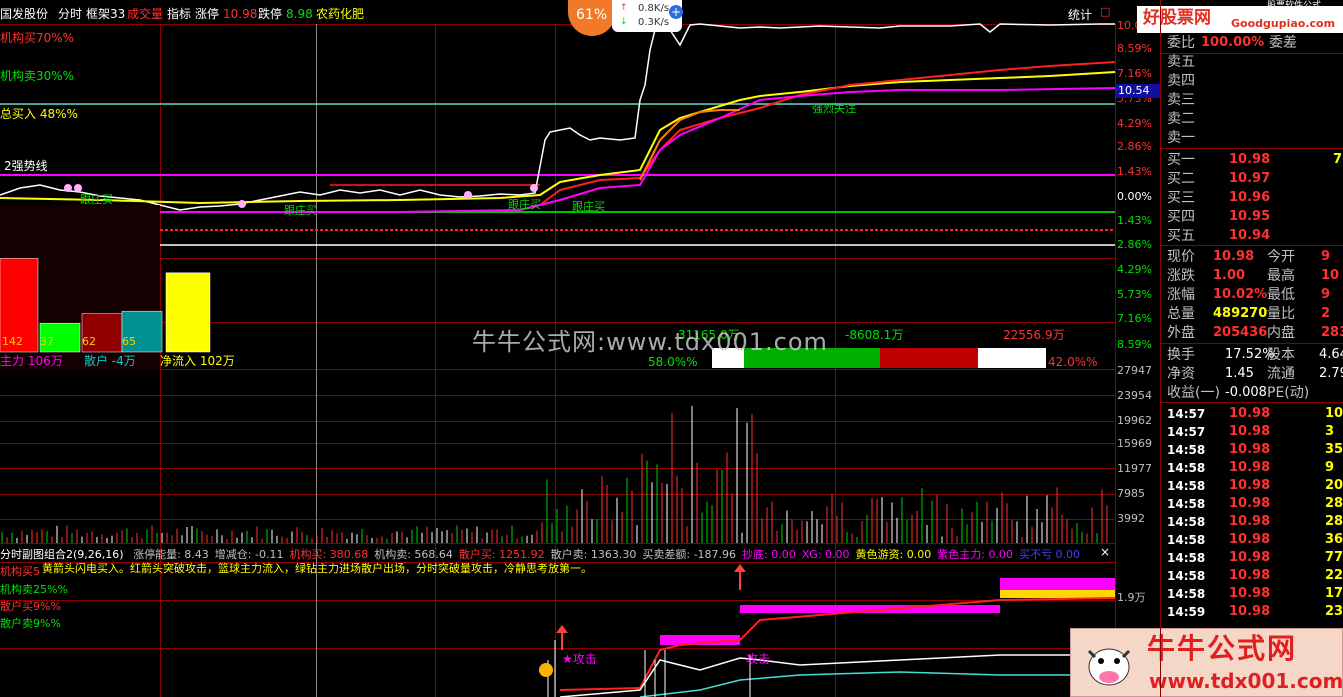 The height and width of the screenshot is (697, 1343). What do you see at coordinates (20, 571) in the screenshot?
I see `sub-inst-buy: 机构买5` at bounding box center [20, 571].